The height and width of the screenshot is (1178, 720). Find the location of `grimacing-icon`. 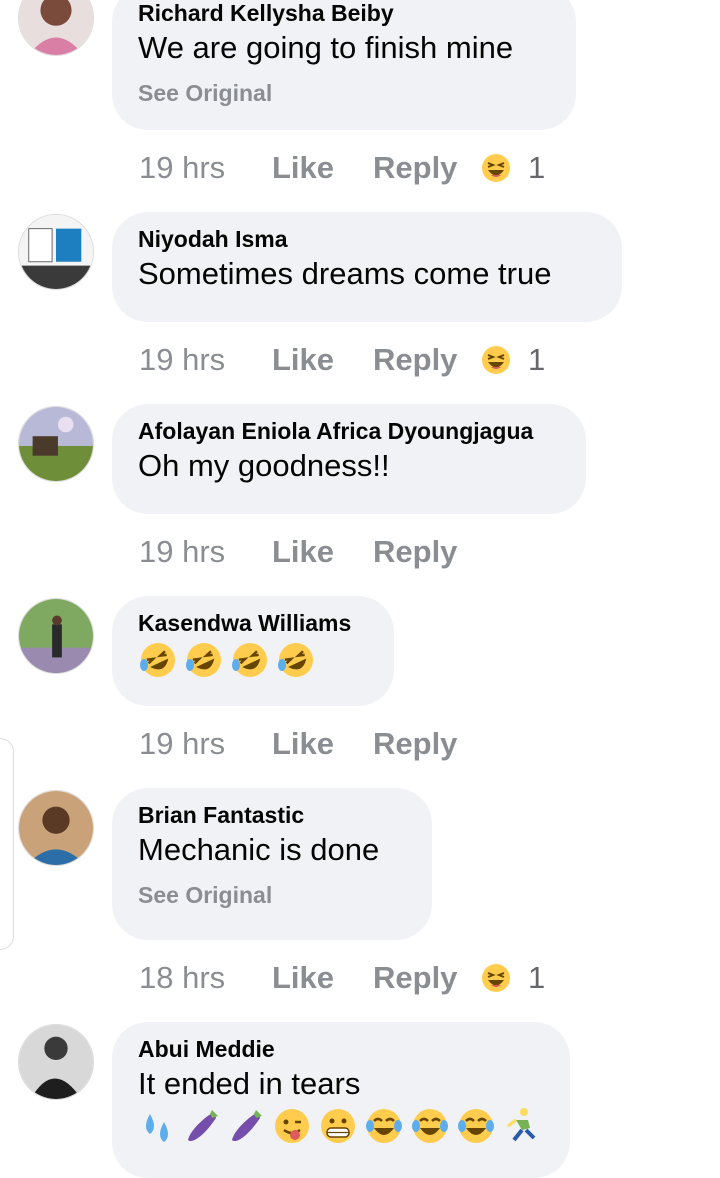

grimacing-icon is located at coordinates (338, 1126).